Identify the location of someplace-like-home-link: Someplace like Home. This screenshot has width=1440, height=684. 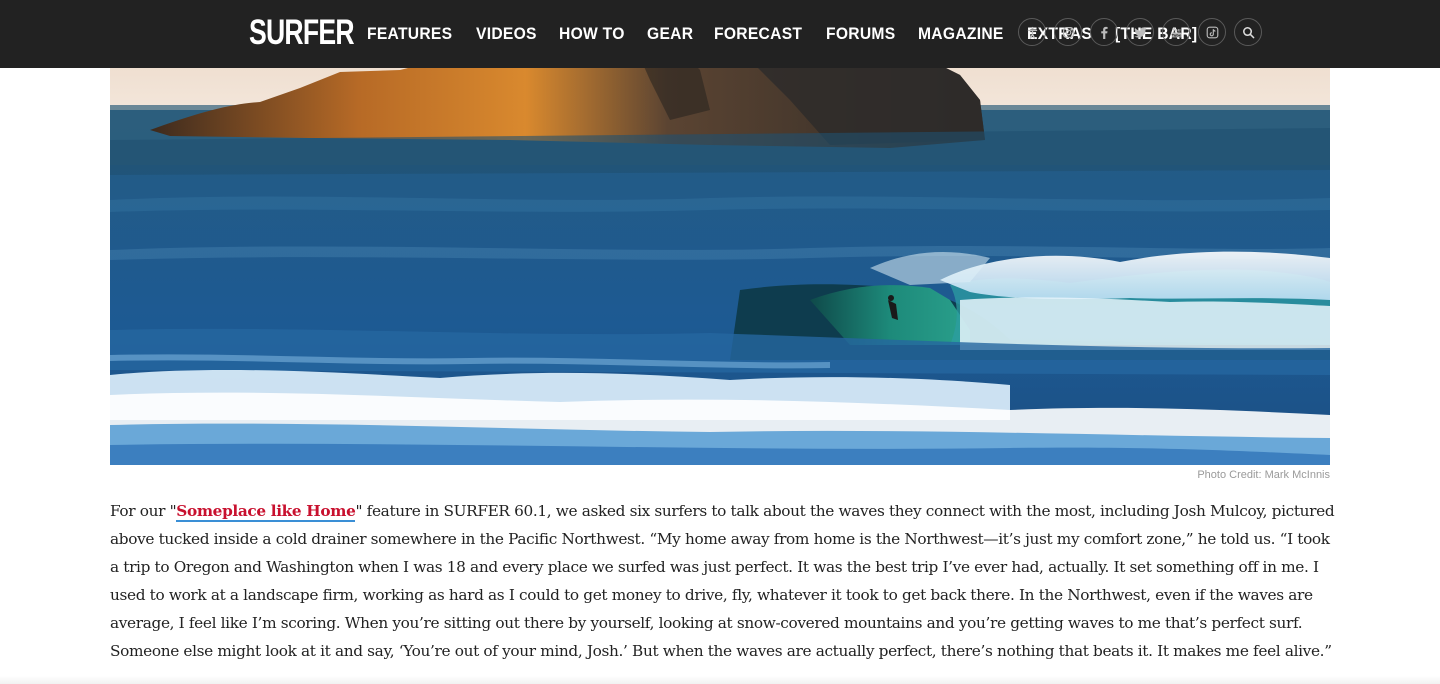
(266, 512).